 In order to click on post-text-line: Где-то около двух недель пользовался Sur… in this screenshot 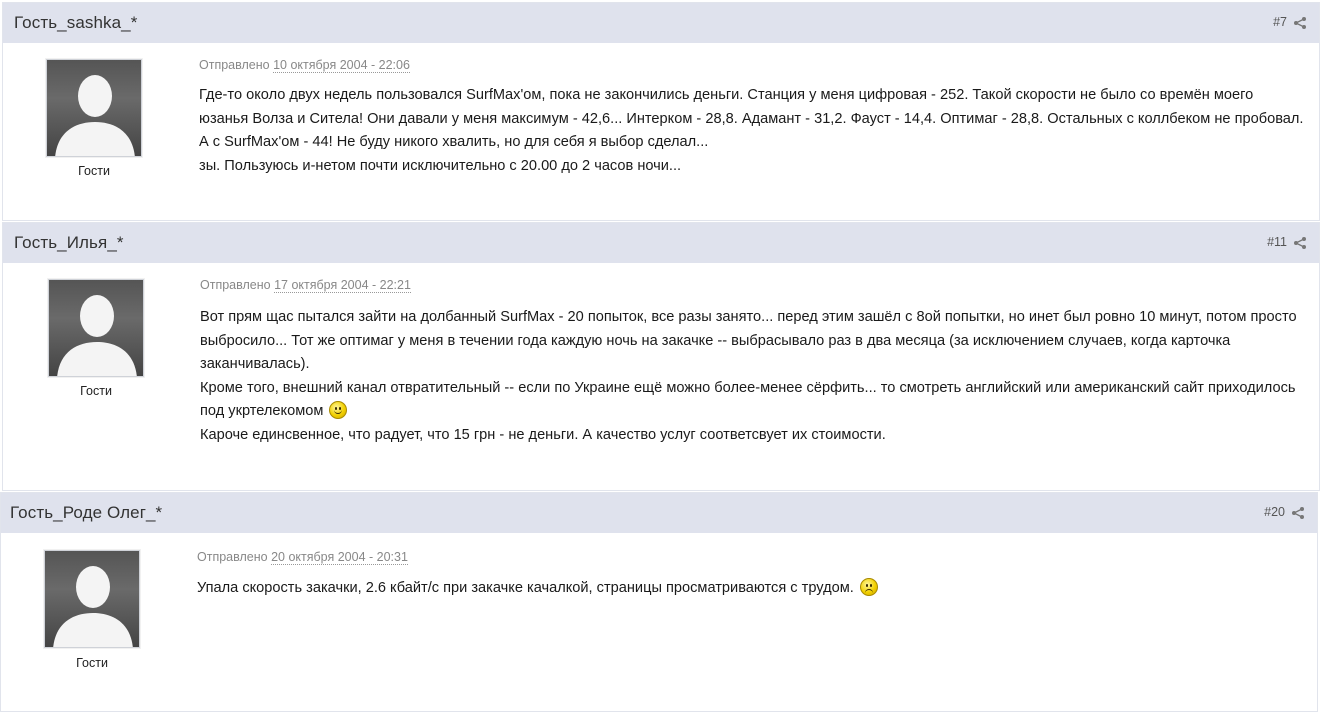, I will do `click(751, 118)`.